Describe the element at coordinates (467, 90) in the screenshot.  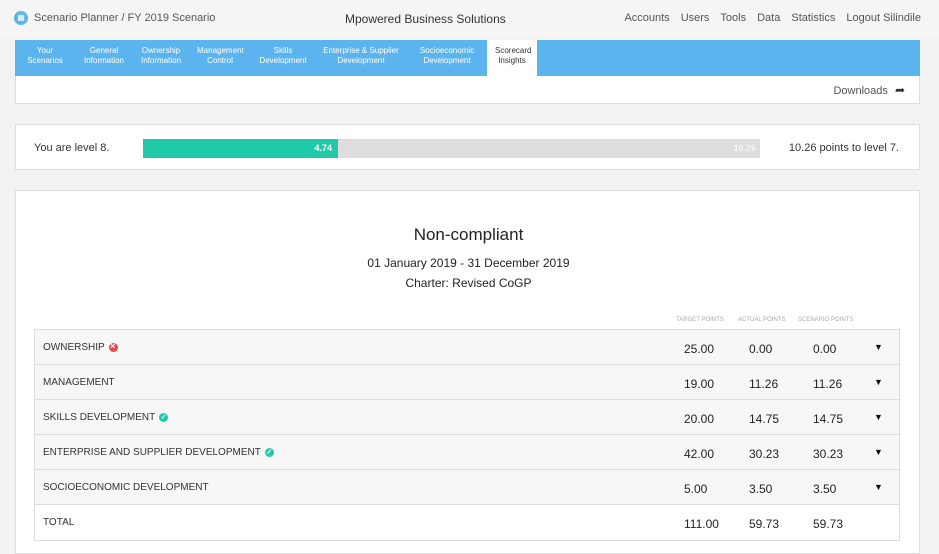
I see `tab-content-bar: Downloads ➦` at that location.